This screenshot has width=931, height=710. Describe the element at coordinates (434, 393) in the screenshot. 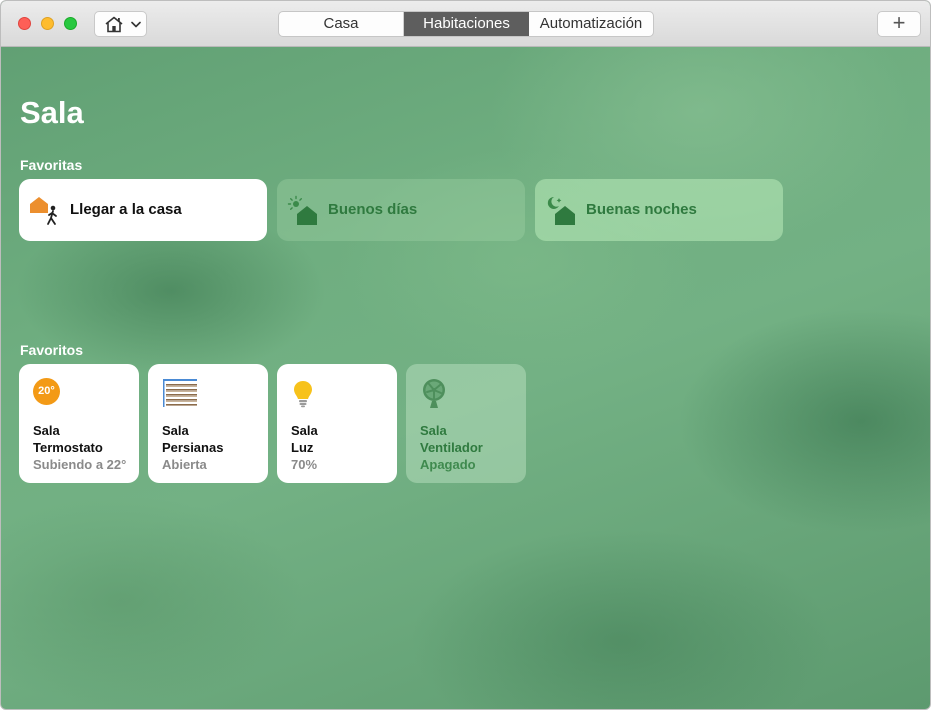

I see `fan-icon` at that location.